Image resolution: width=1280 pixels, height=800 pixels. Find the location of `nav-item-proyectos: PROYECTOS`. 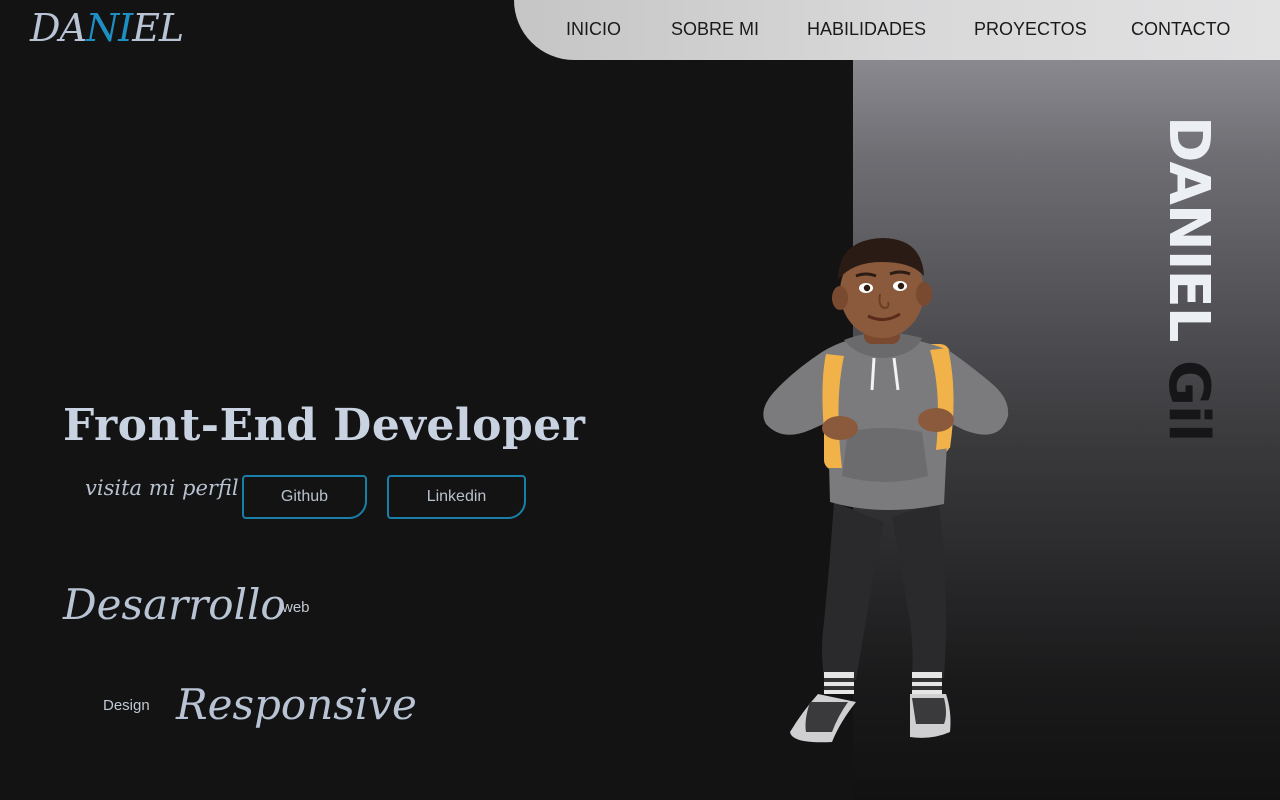

nav-item-proyectos: PROYECTOS is located at coordinates (1030, 29).